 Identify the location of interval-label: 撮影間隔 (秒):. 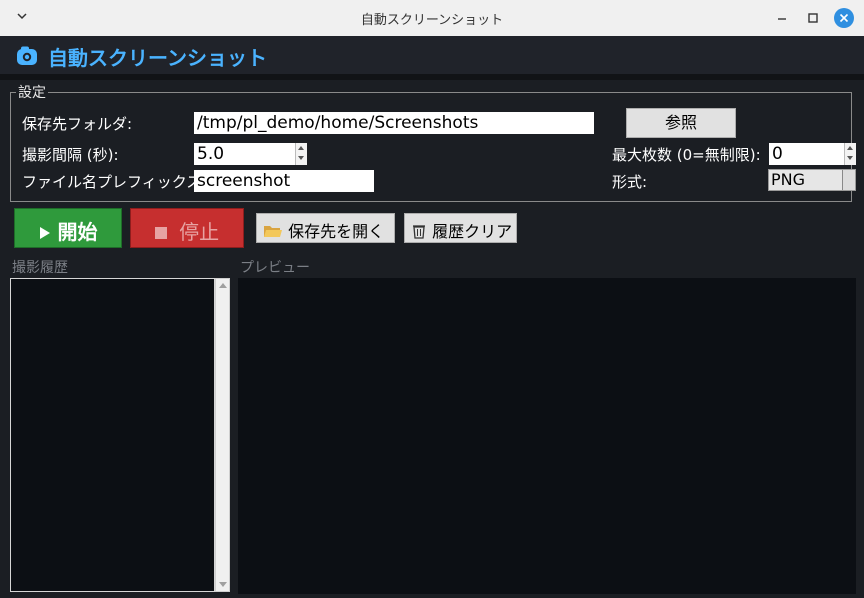
(70, 155).